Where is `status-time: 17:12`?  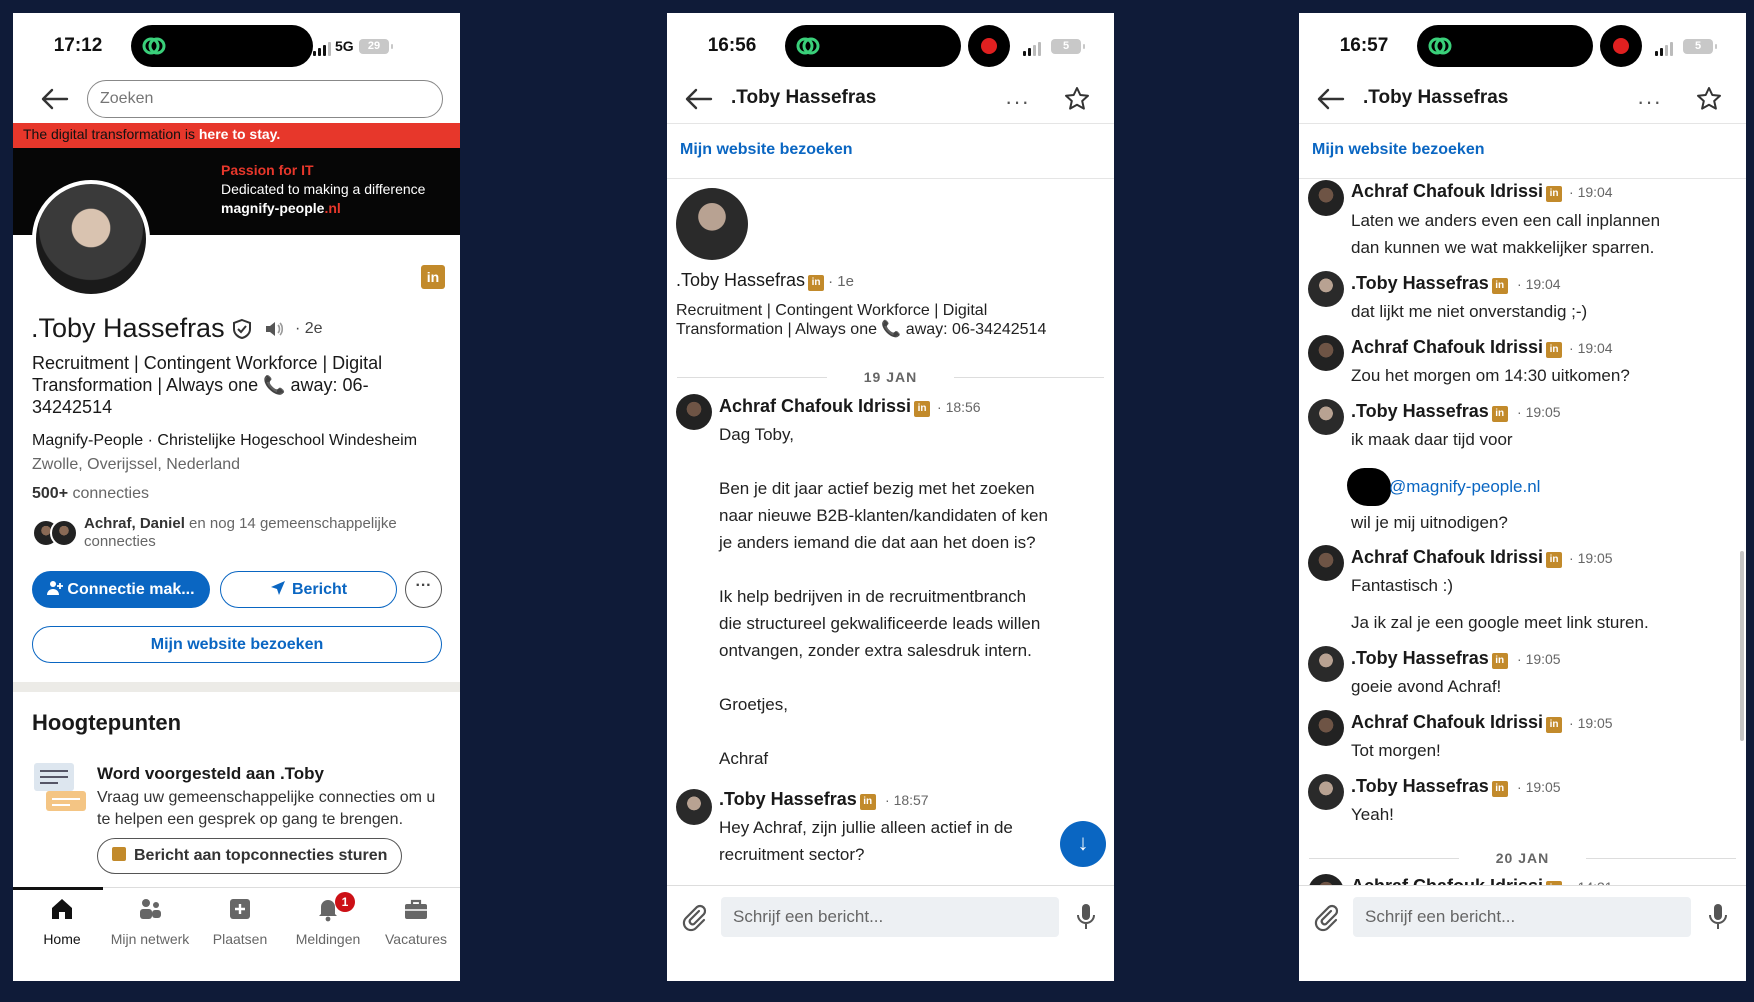 status-time: 17:12 is located at coordinates (78, 45).